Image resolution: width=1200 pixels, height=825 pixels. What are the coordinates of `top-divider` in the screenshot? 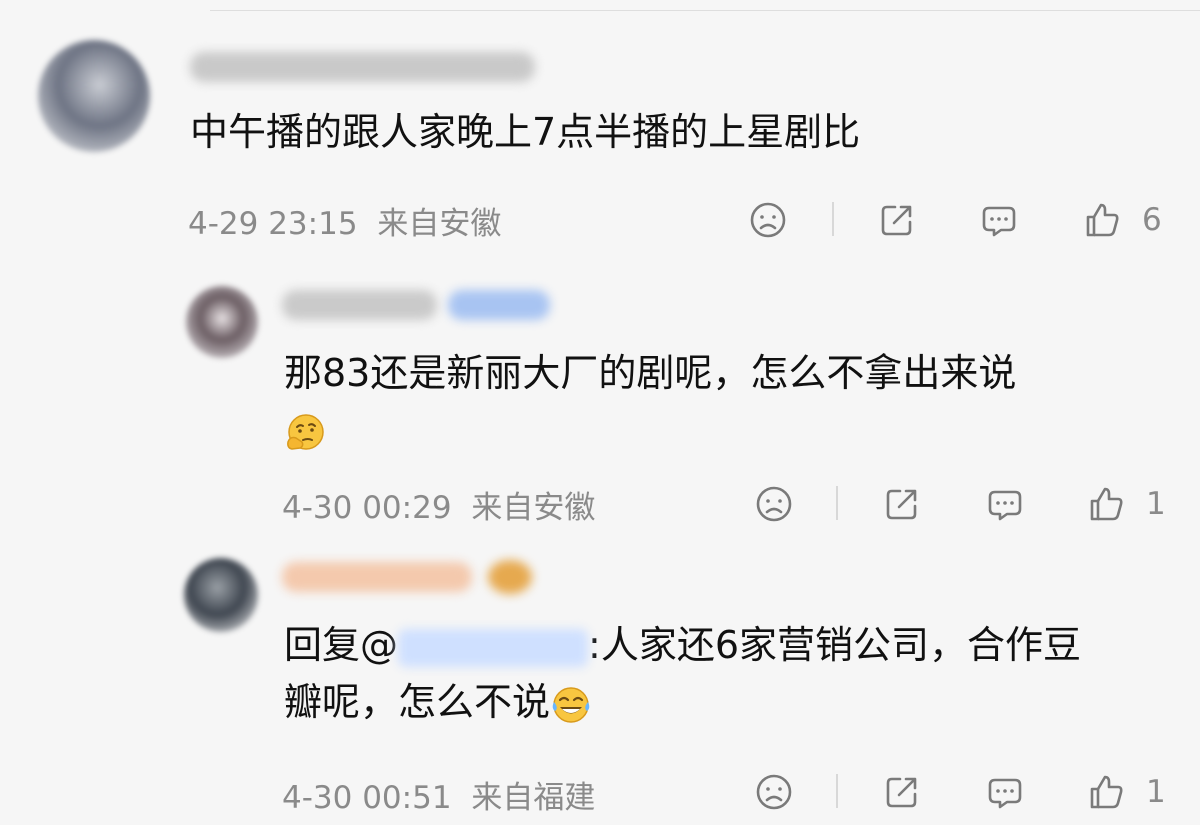 It's located at (705, 10).